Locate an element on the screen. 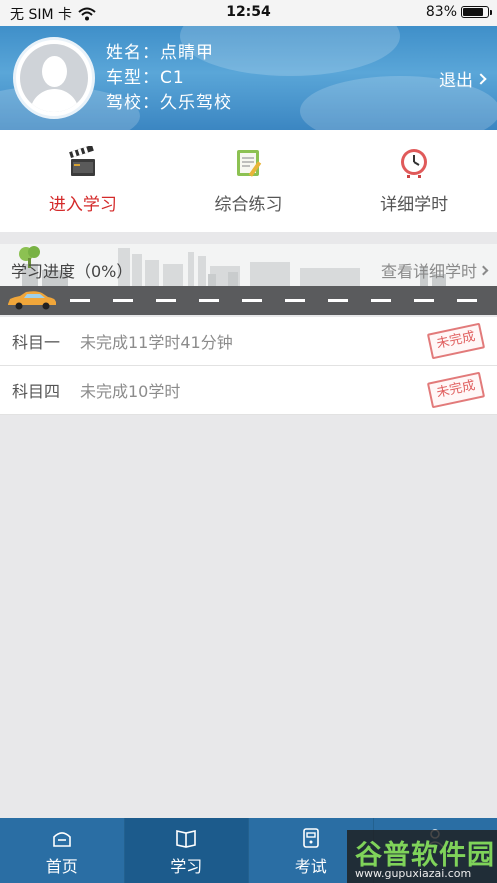 The image size is (497, 883). name-label: 姓名： is located at coordinates (133, 53).